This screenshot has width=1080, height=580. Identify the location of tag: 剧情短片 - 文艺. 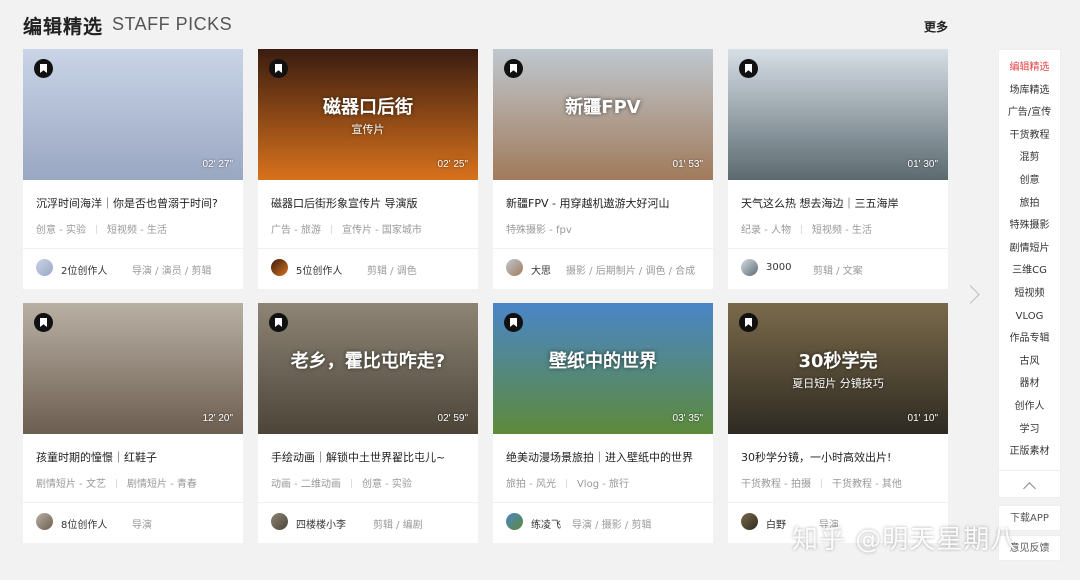
(71, 484).